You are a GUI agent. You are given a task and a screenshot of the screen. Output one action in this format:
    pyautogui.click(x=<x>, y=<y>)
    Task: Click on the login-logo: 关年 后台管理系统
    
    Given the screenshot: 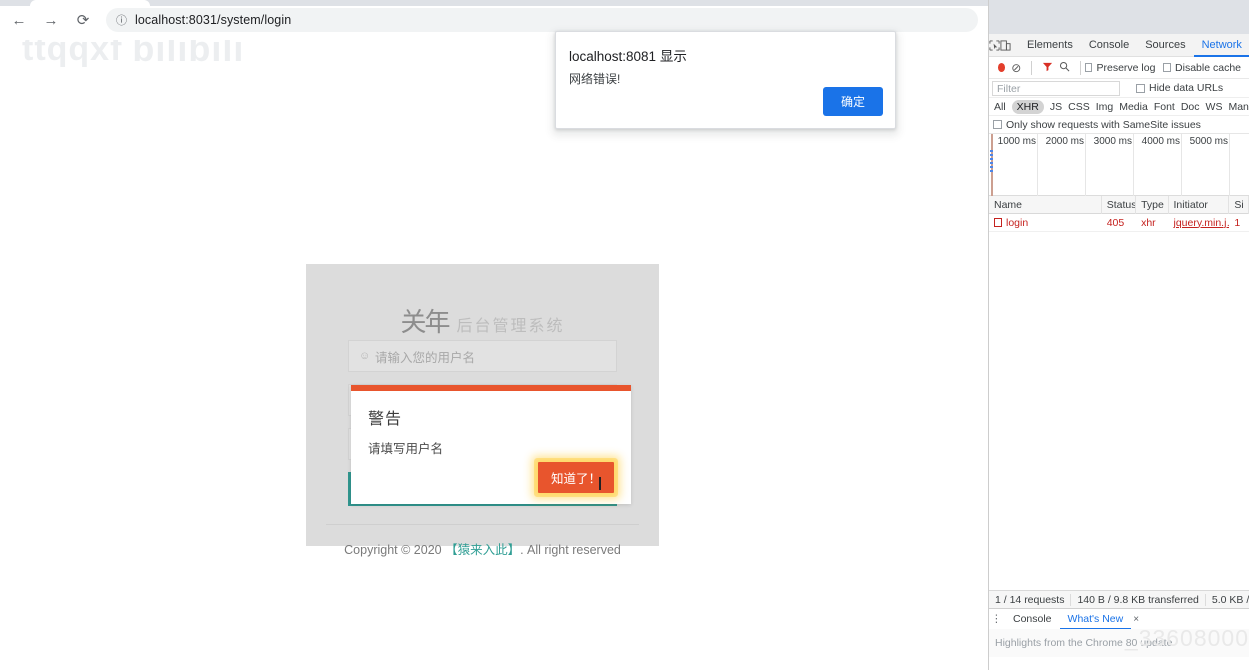 What is the action you would take?
    pyautogui.click(x=482, y=300)
    